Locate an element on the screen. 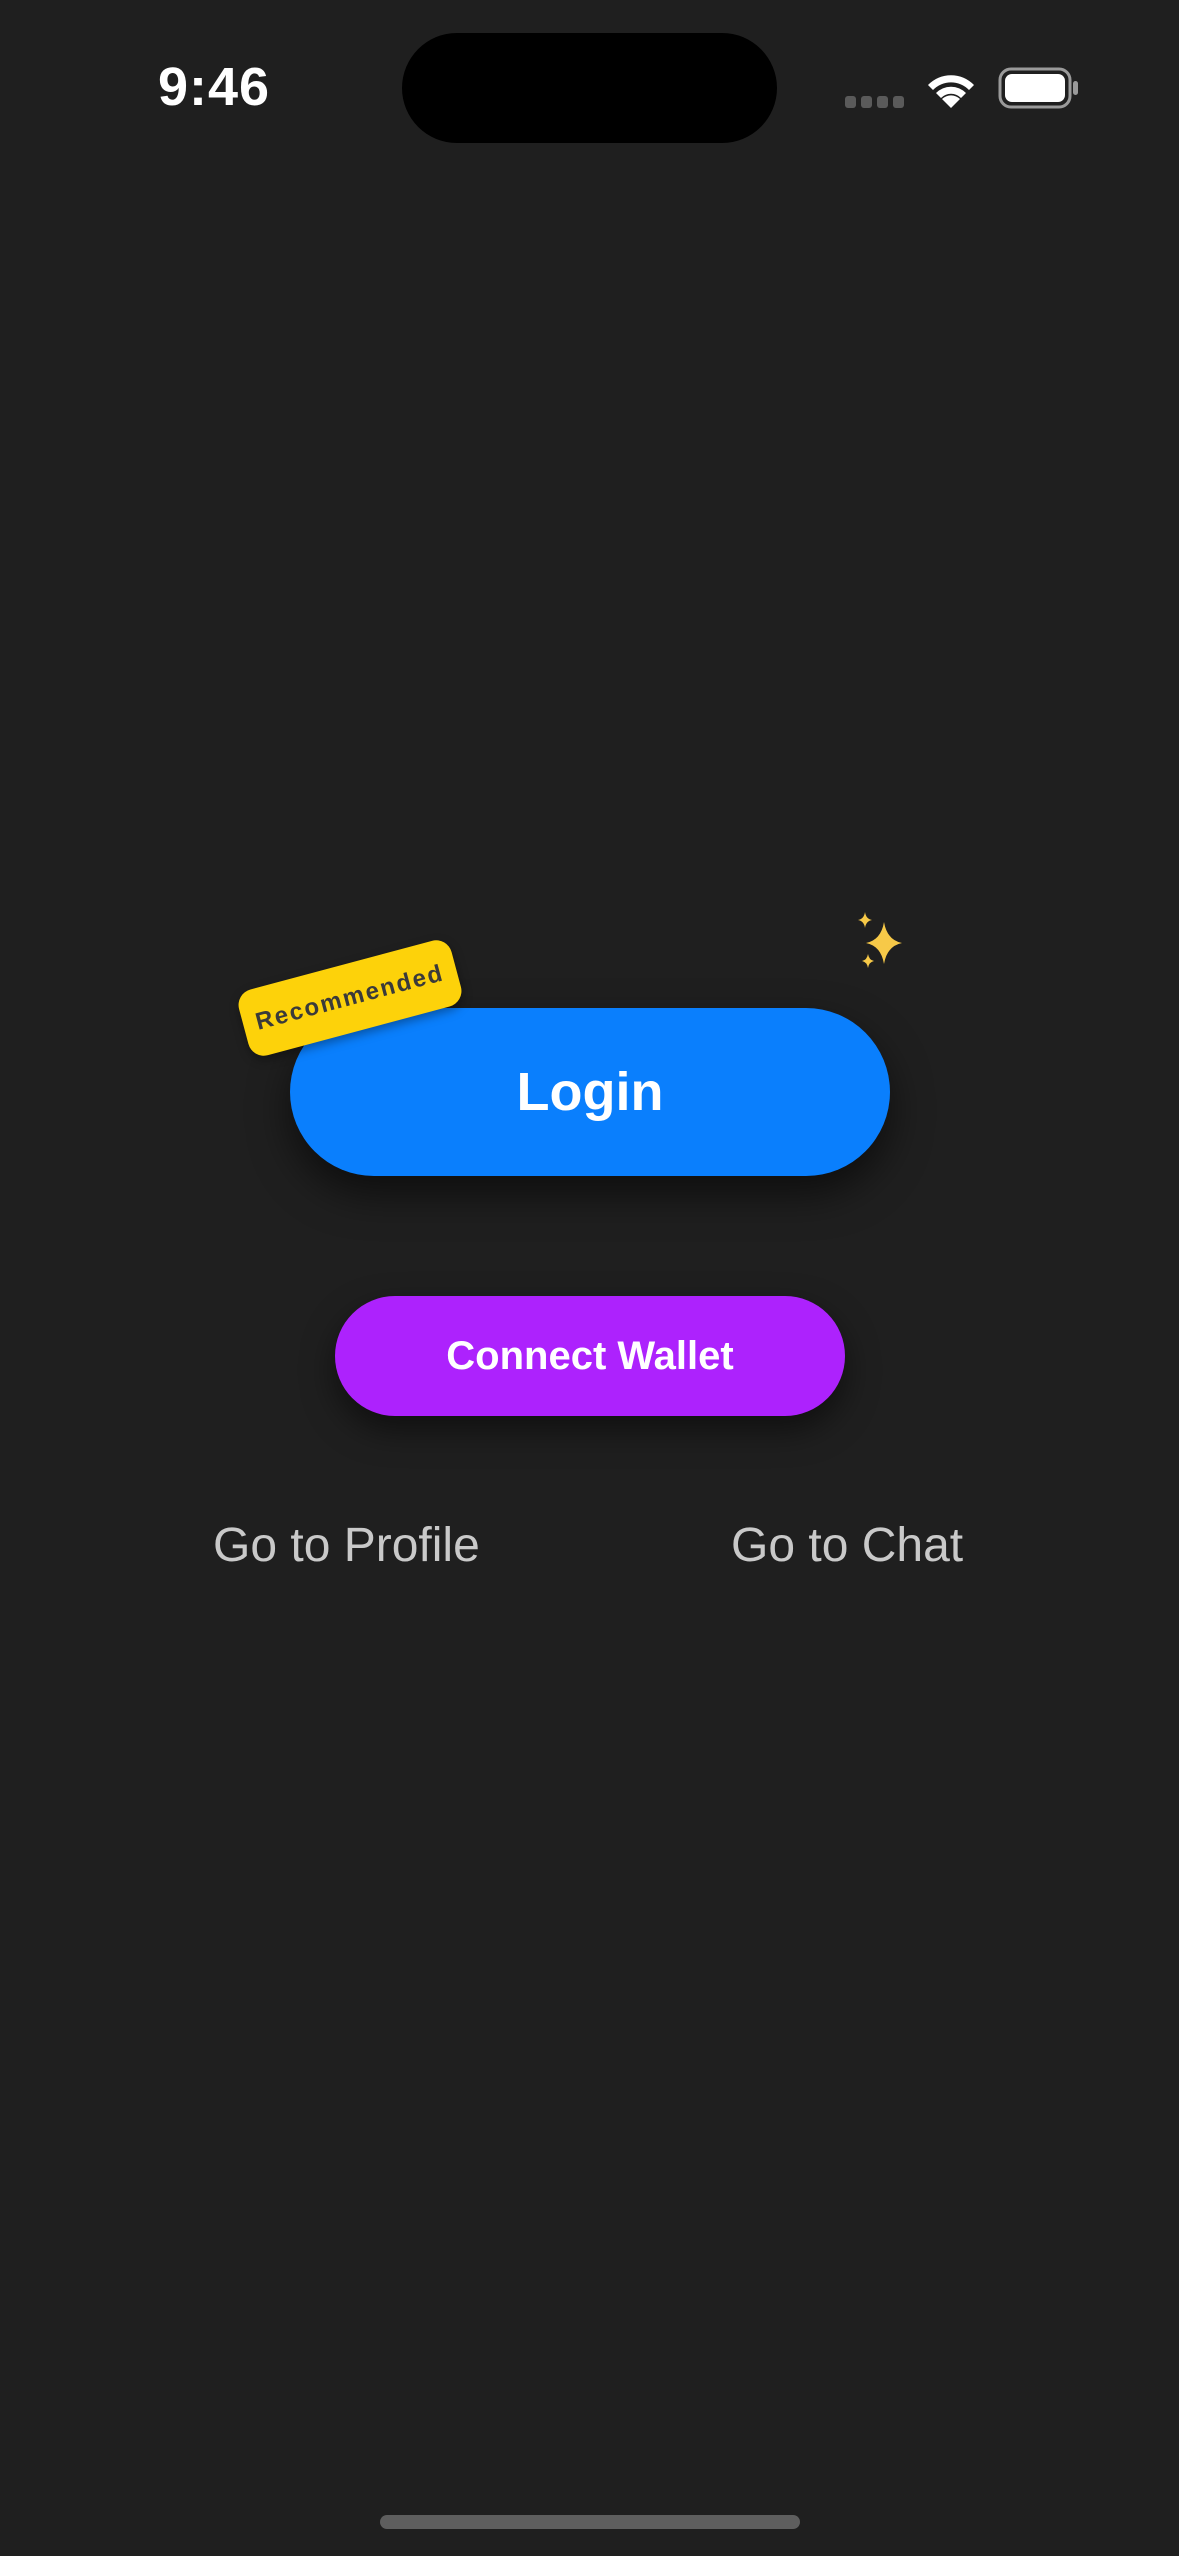  battery-icon is located at coordinates (1038, 88).